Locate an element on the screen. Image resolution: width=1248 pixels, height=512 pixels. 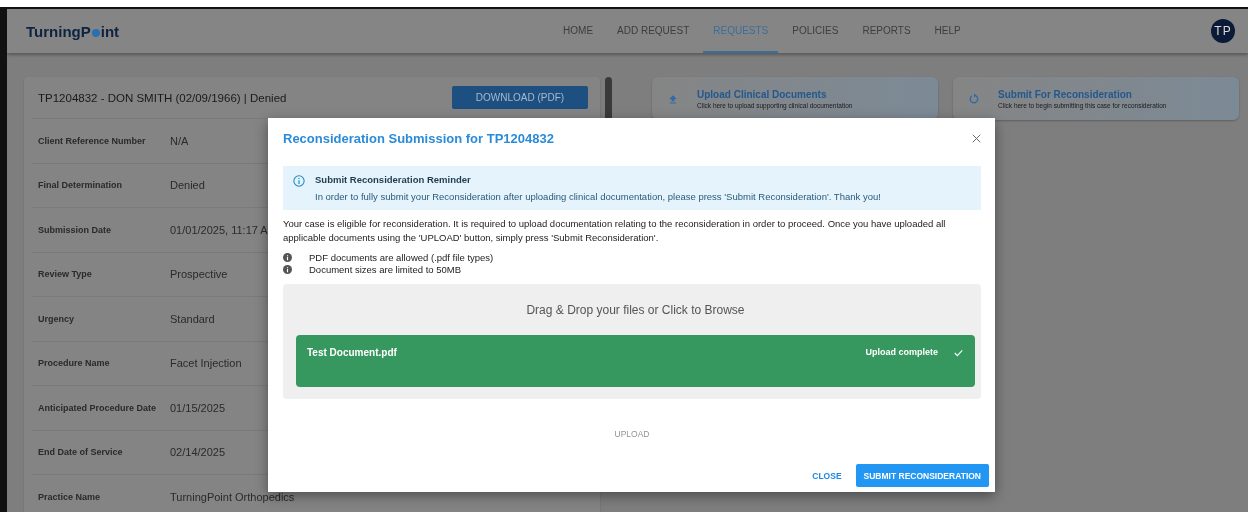
alert-title: Submit Reconsideration Reminder is located at coordinates (393, 179).